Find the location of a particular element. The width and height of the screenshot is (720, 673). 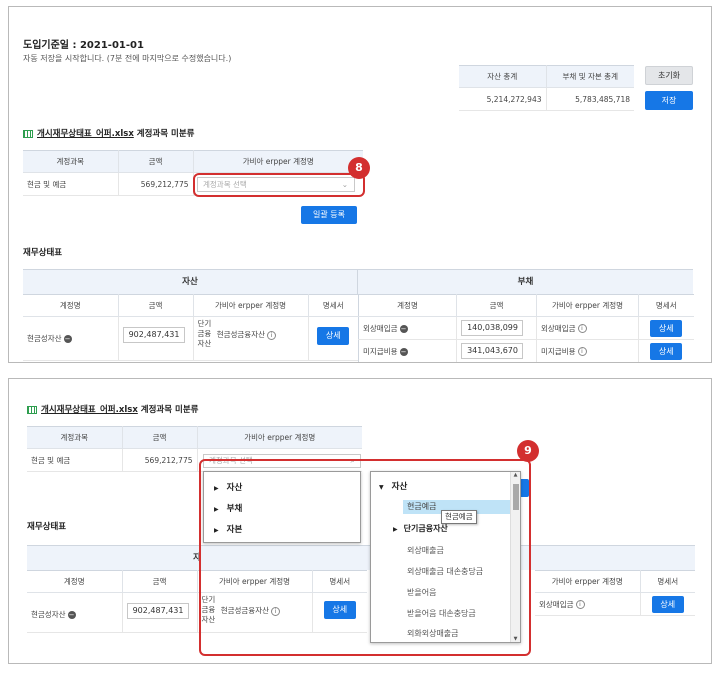

table-row: 외상매입금 i 상세 is located at coordinates (615, 604).